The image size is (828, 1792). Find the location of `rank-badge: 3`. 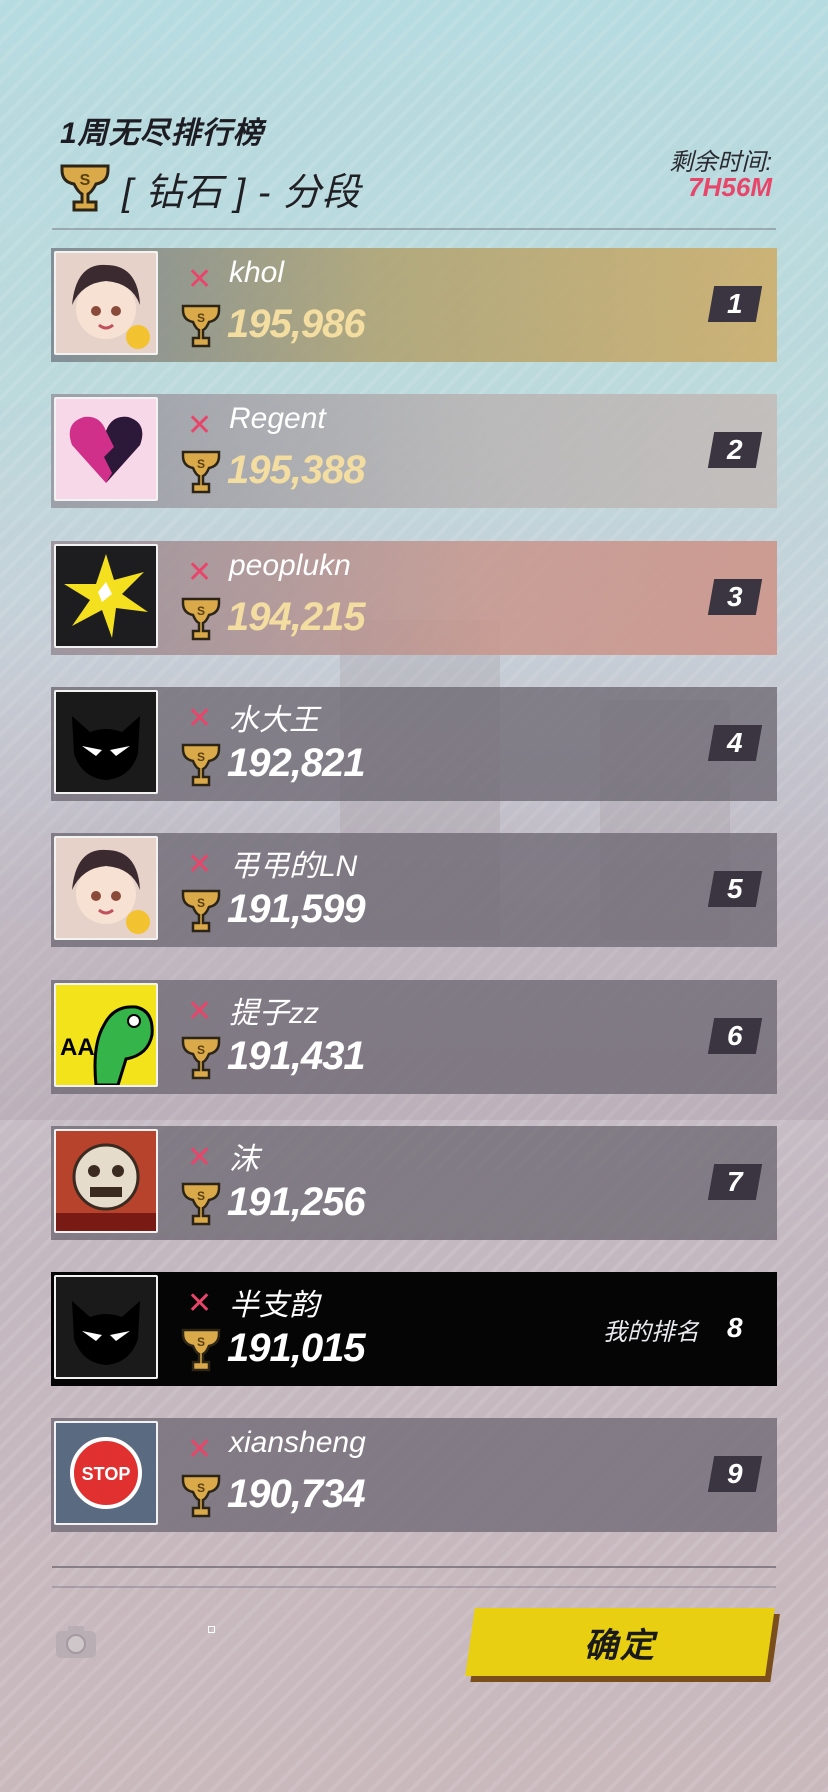

rank-badge: 3 is located at coordinates (735, 596).